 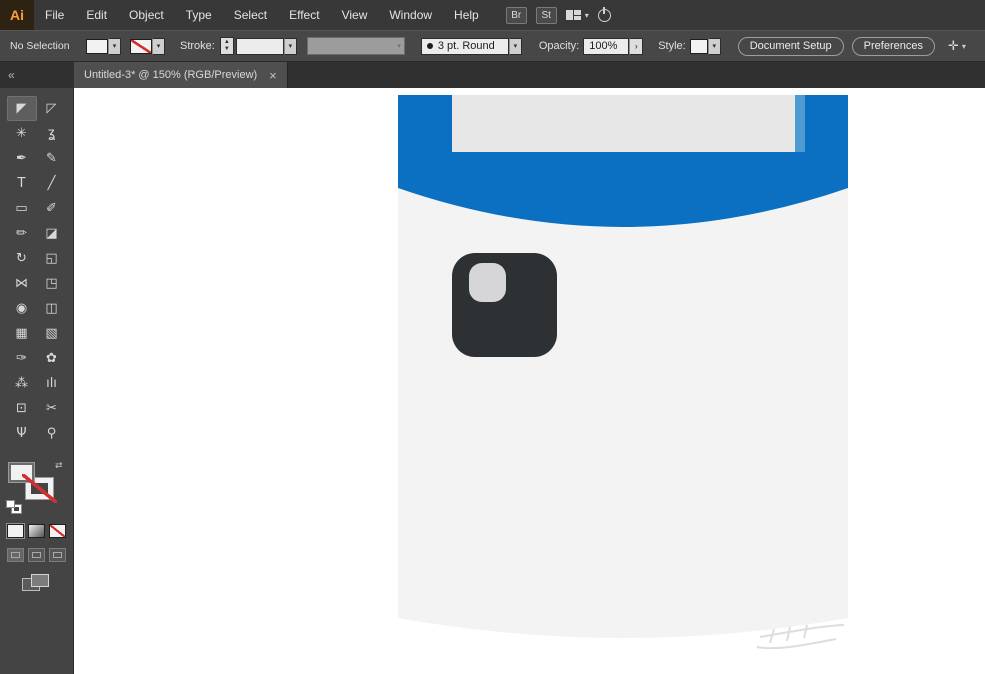 I want to click on stroke-width-value, so click(x=259, y=46).